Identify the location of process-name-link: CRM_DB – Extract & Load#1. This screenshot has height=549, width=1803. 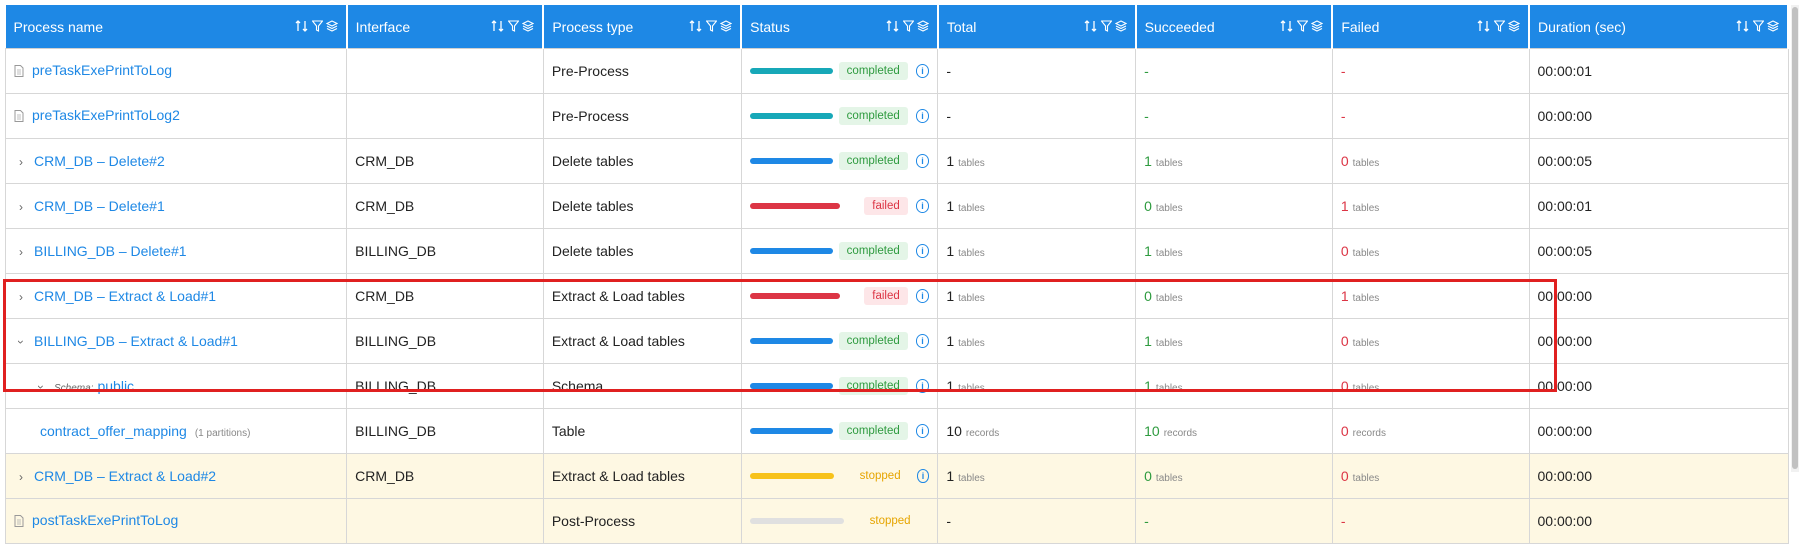
(125, 296).